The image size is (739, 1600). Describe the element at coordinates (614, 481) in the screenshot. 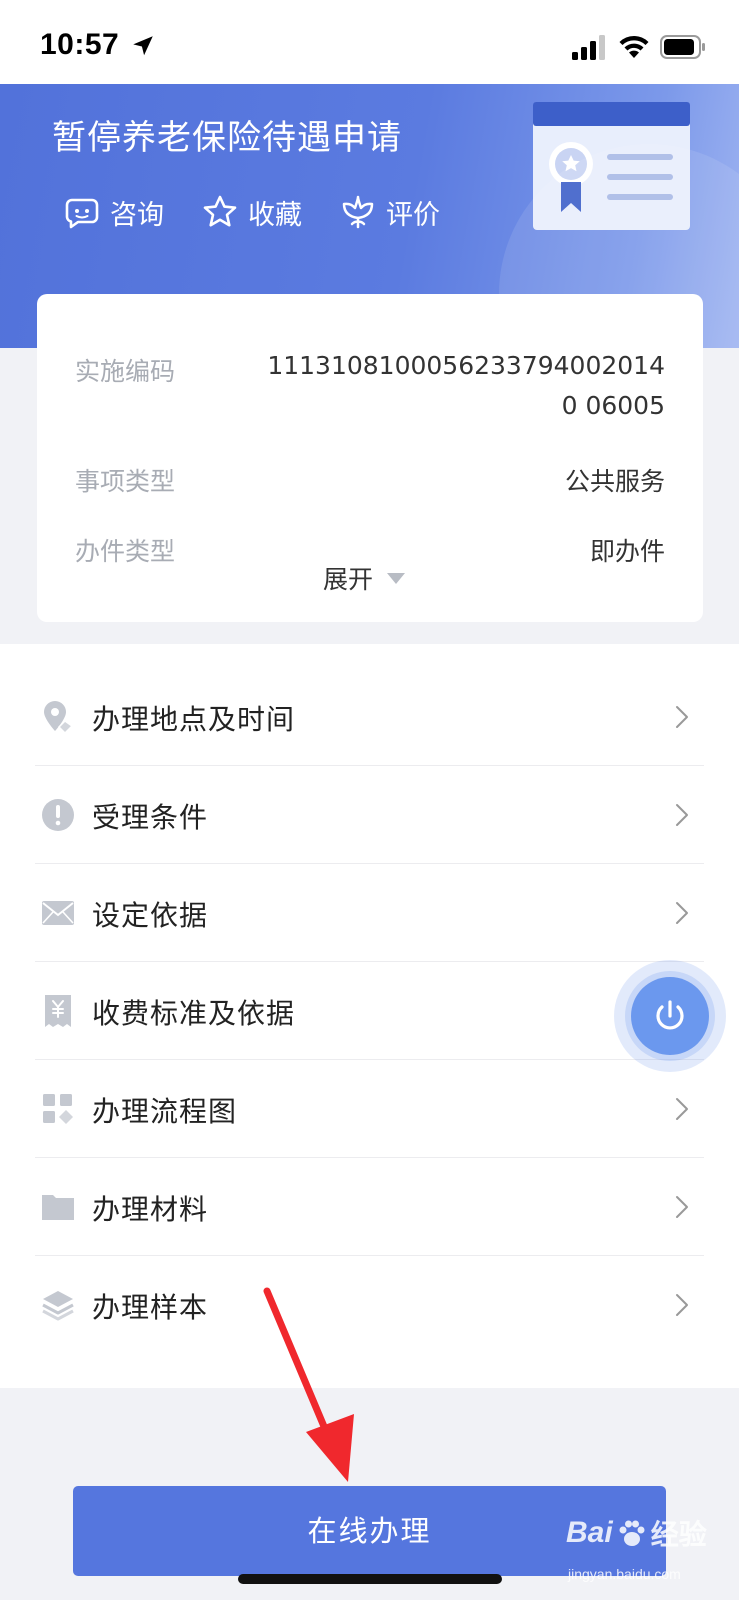

I see `item-type-value: 公共服务` at that location.